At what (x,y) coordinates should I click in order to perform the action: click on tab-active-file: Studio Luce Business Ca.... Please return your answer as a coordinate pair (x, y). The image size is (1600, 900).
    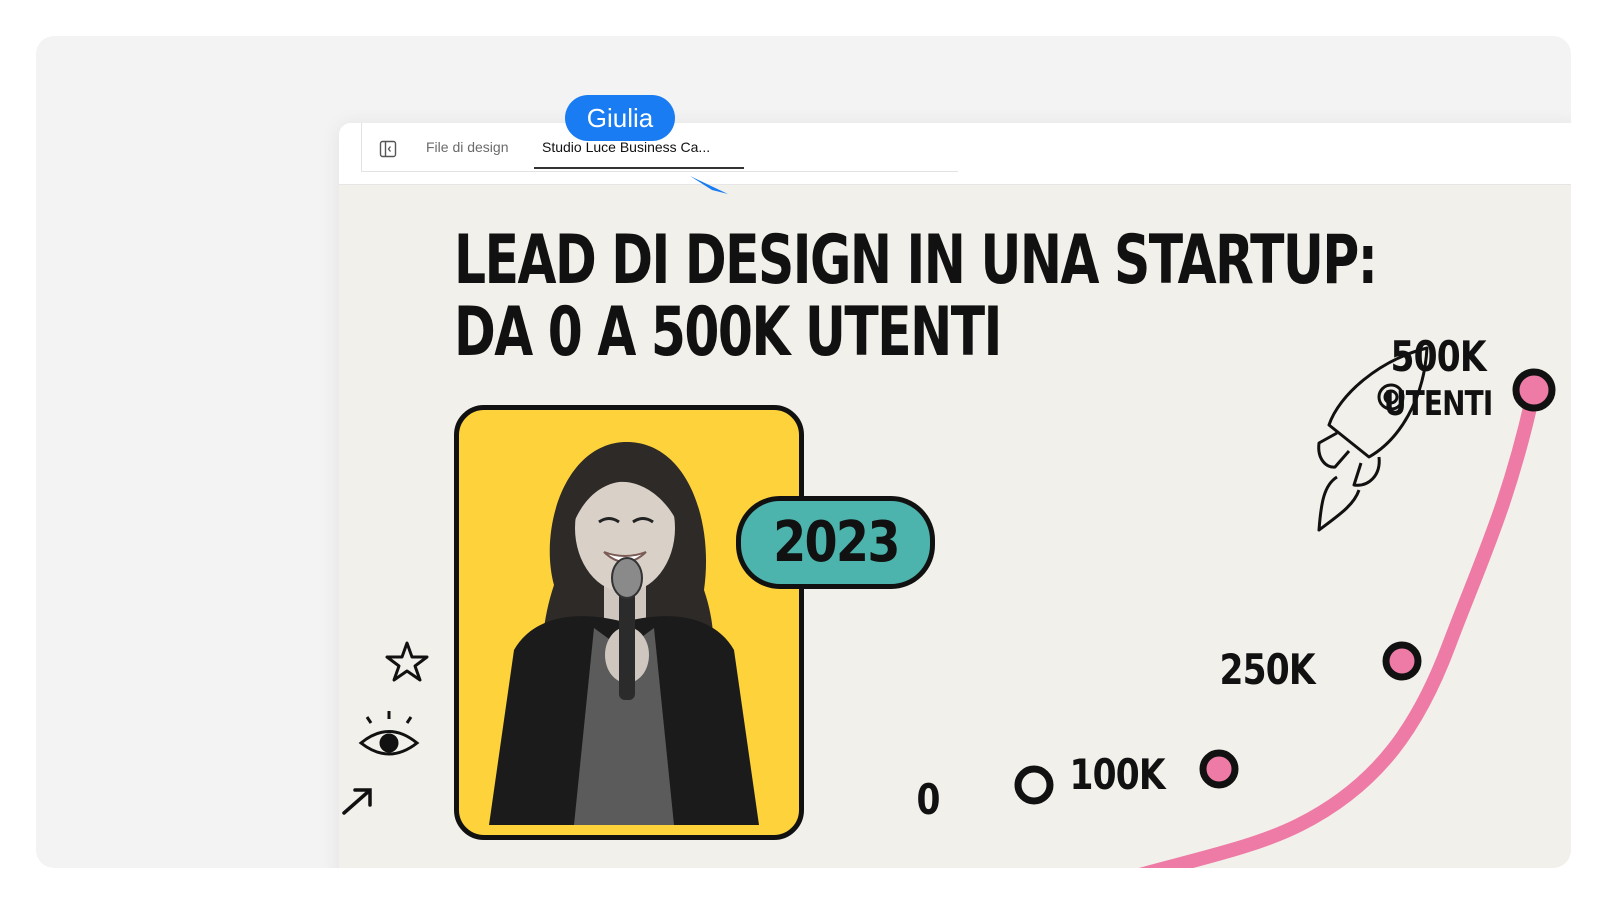
    Looking at the image, I should click on (634, 147).